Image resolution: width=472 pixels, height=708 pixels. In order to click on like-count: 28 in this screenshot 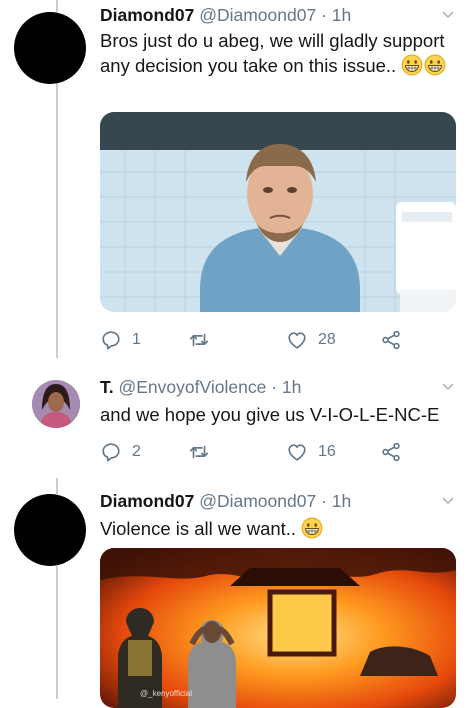, I will do `click(327, 339)`.